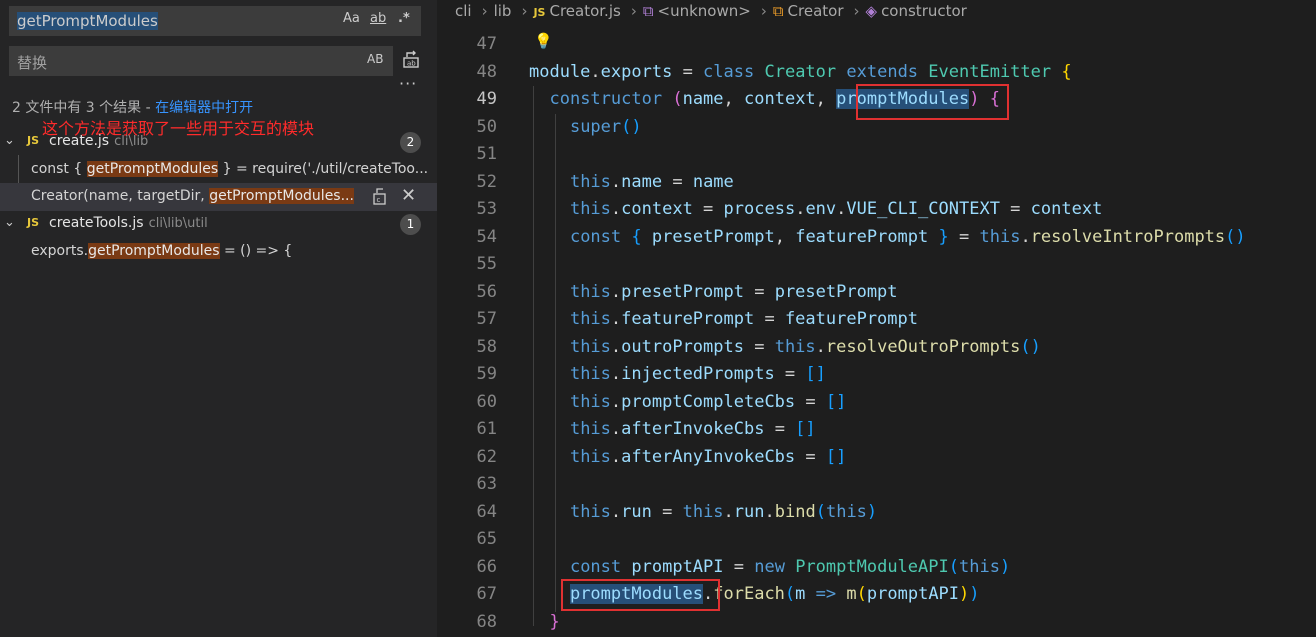  Describe the element at coordinates (876, 429) in the screenshot. I see `code-line: 61 this.afterInvokeCbs = []` at that location.